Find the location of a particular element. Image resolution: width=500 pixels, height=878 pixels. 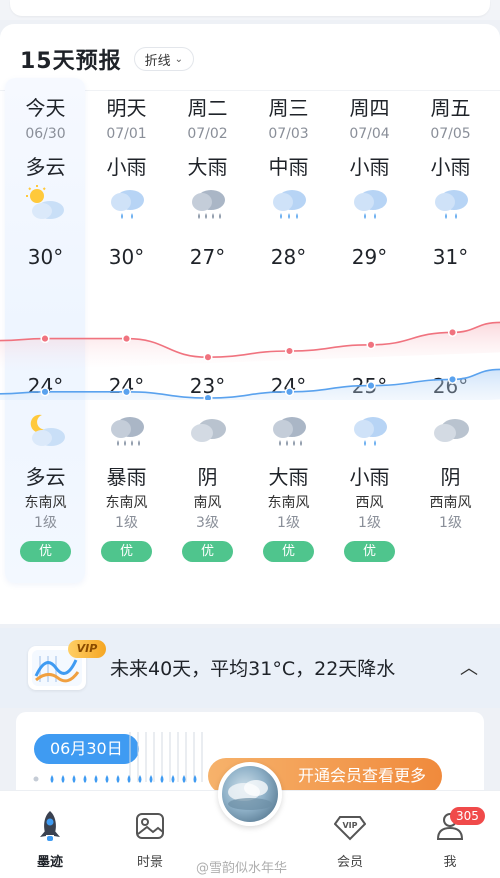

series-area is located at coordinates (250, 346).